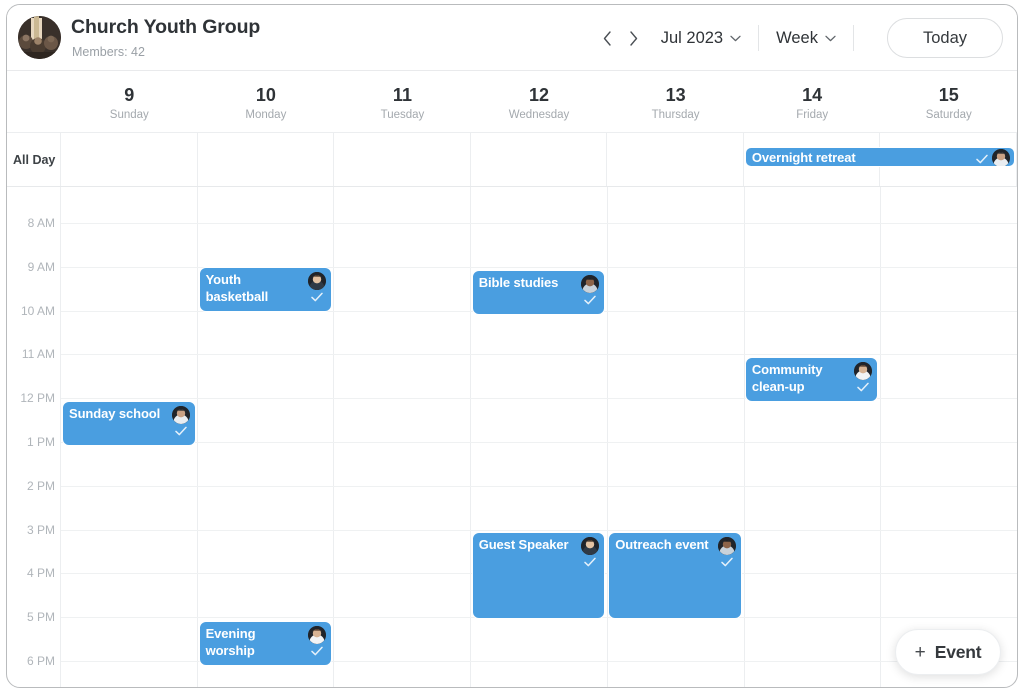  I want to click on day-header-gutter, so click(34, 101).